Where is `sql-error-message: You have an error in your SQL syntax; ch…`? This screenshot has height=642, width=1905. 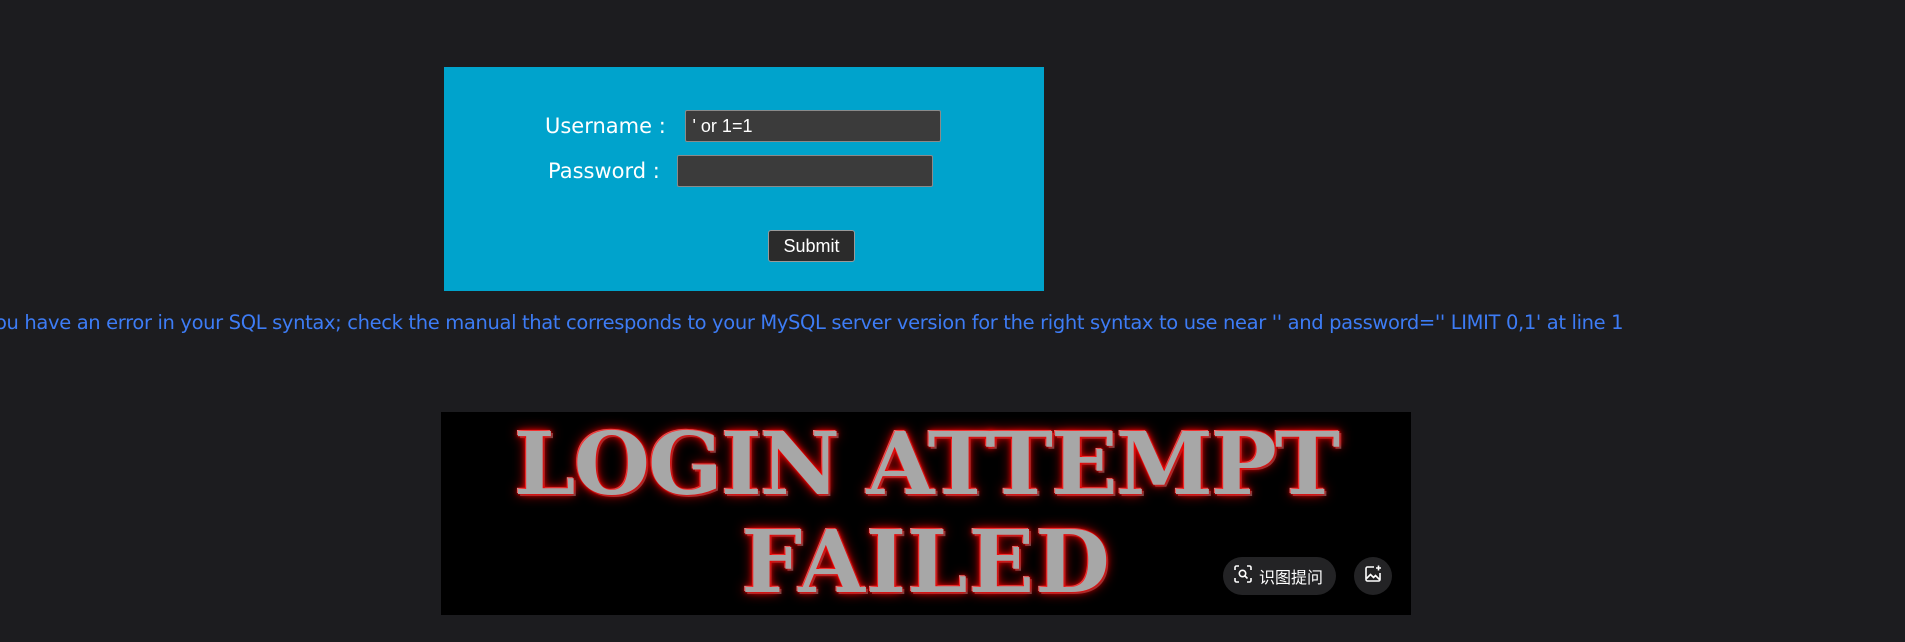 sql-error-message: You have an error in your SQL syntax; ch… is located at coordinates (812, 322).